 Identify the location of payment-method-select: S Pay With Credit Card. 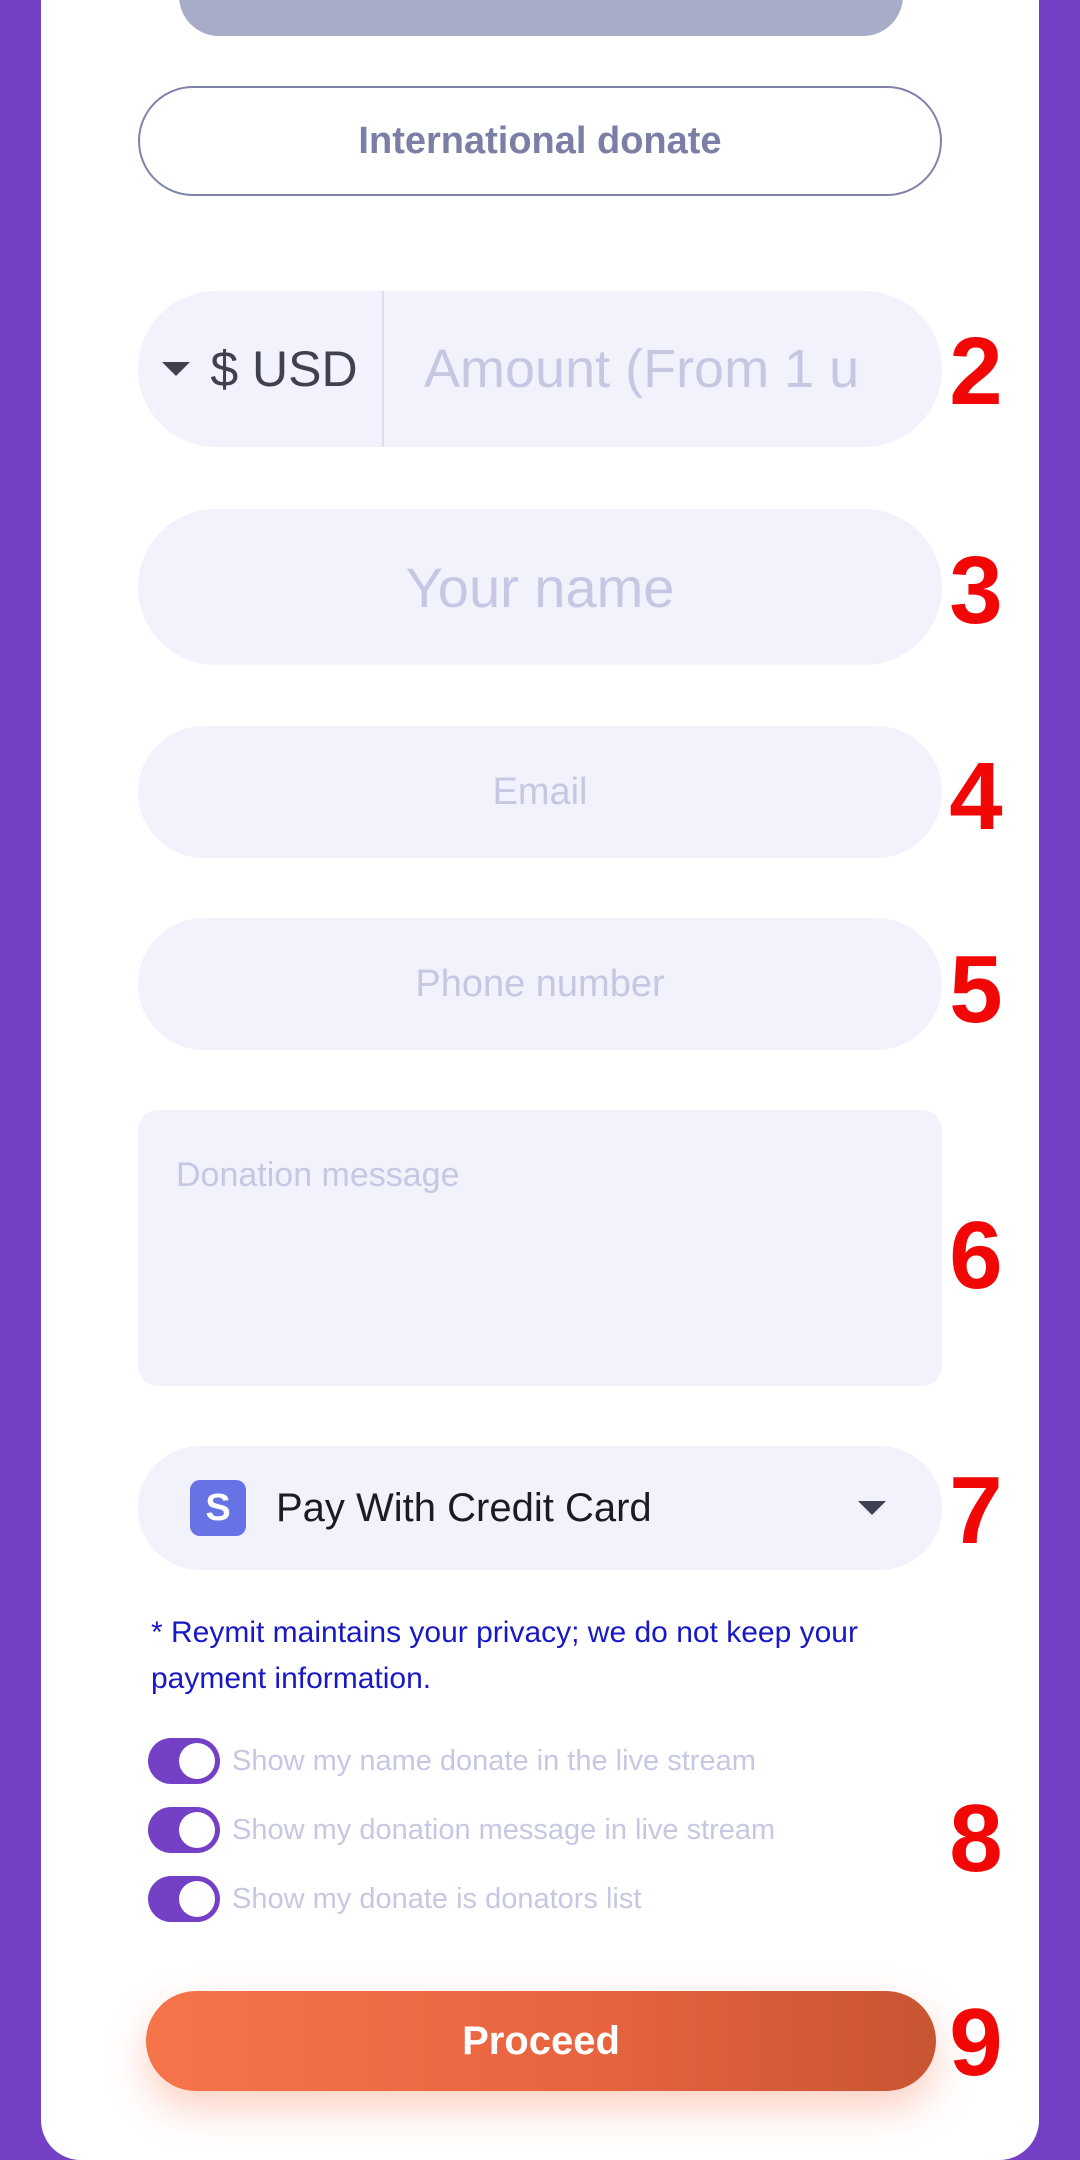
(540, 1508).